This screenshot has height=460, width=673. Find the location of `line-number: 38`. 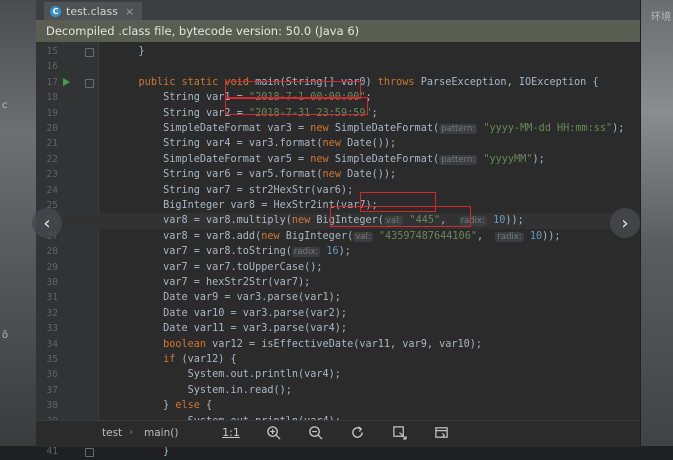

line-number: 38 is located at coordinates (52, 406).